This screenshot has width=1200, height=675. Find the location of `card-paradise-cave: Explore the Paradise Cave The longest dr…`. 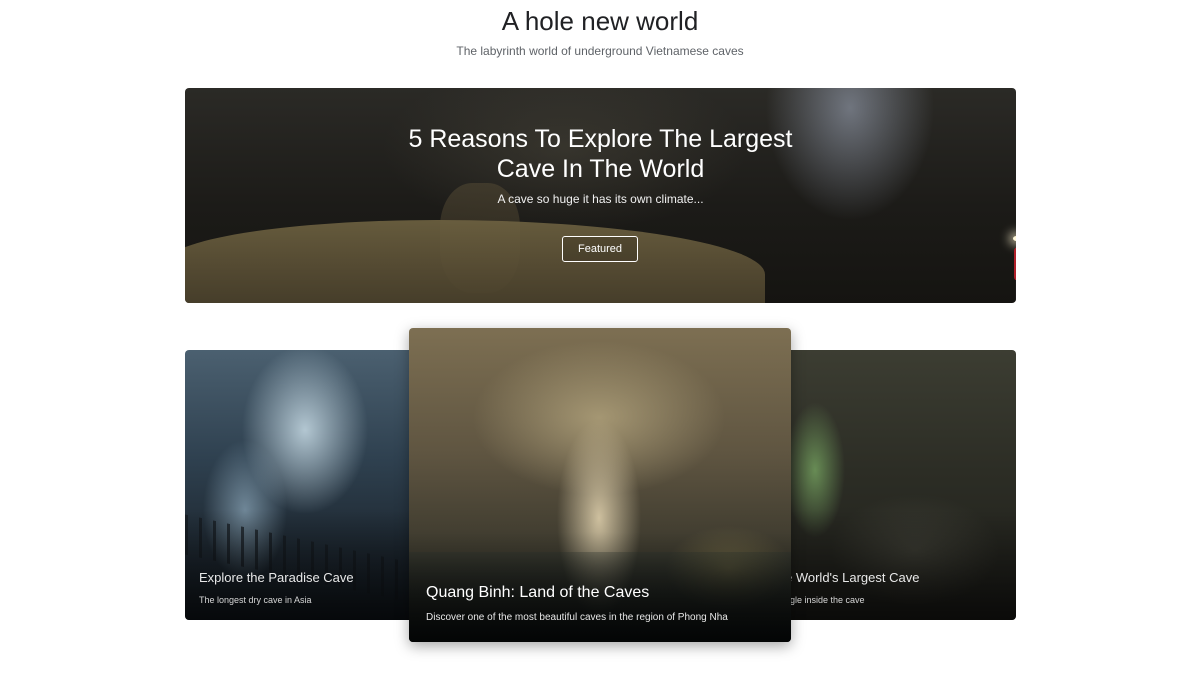

card-paradise-cave: Explore the Paradise Cave The longest dr… is located at coordinates (305, 485).